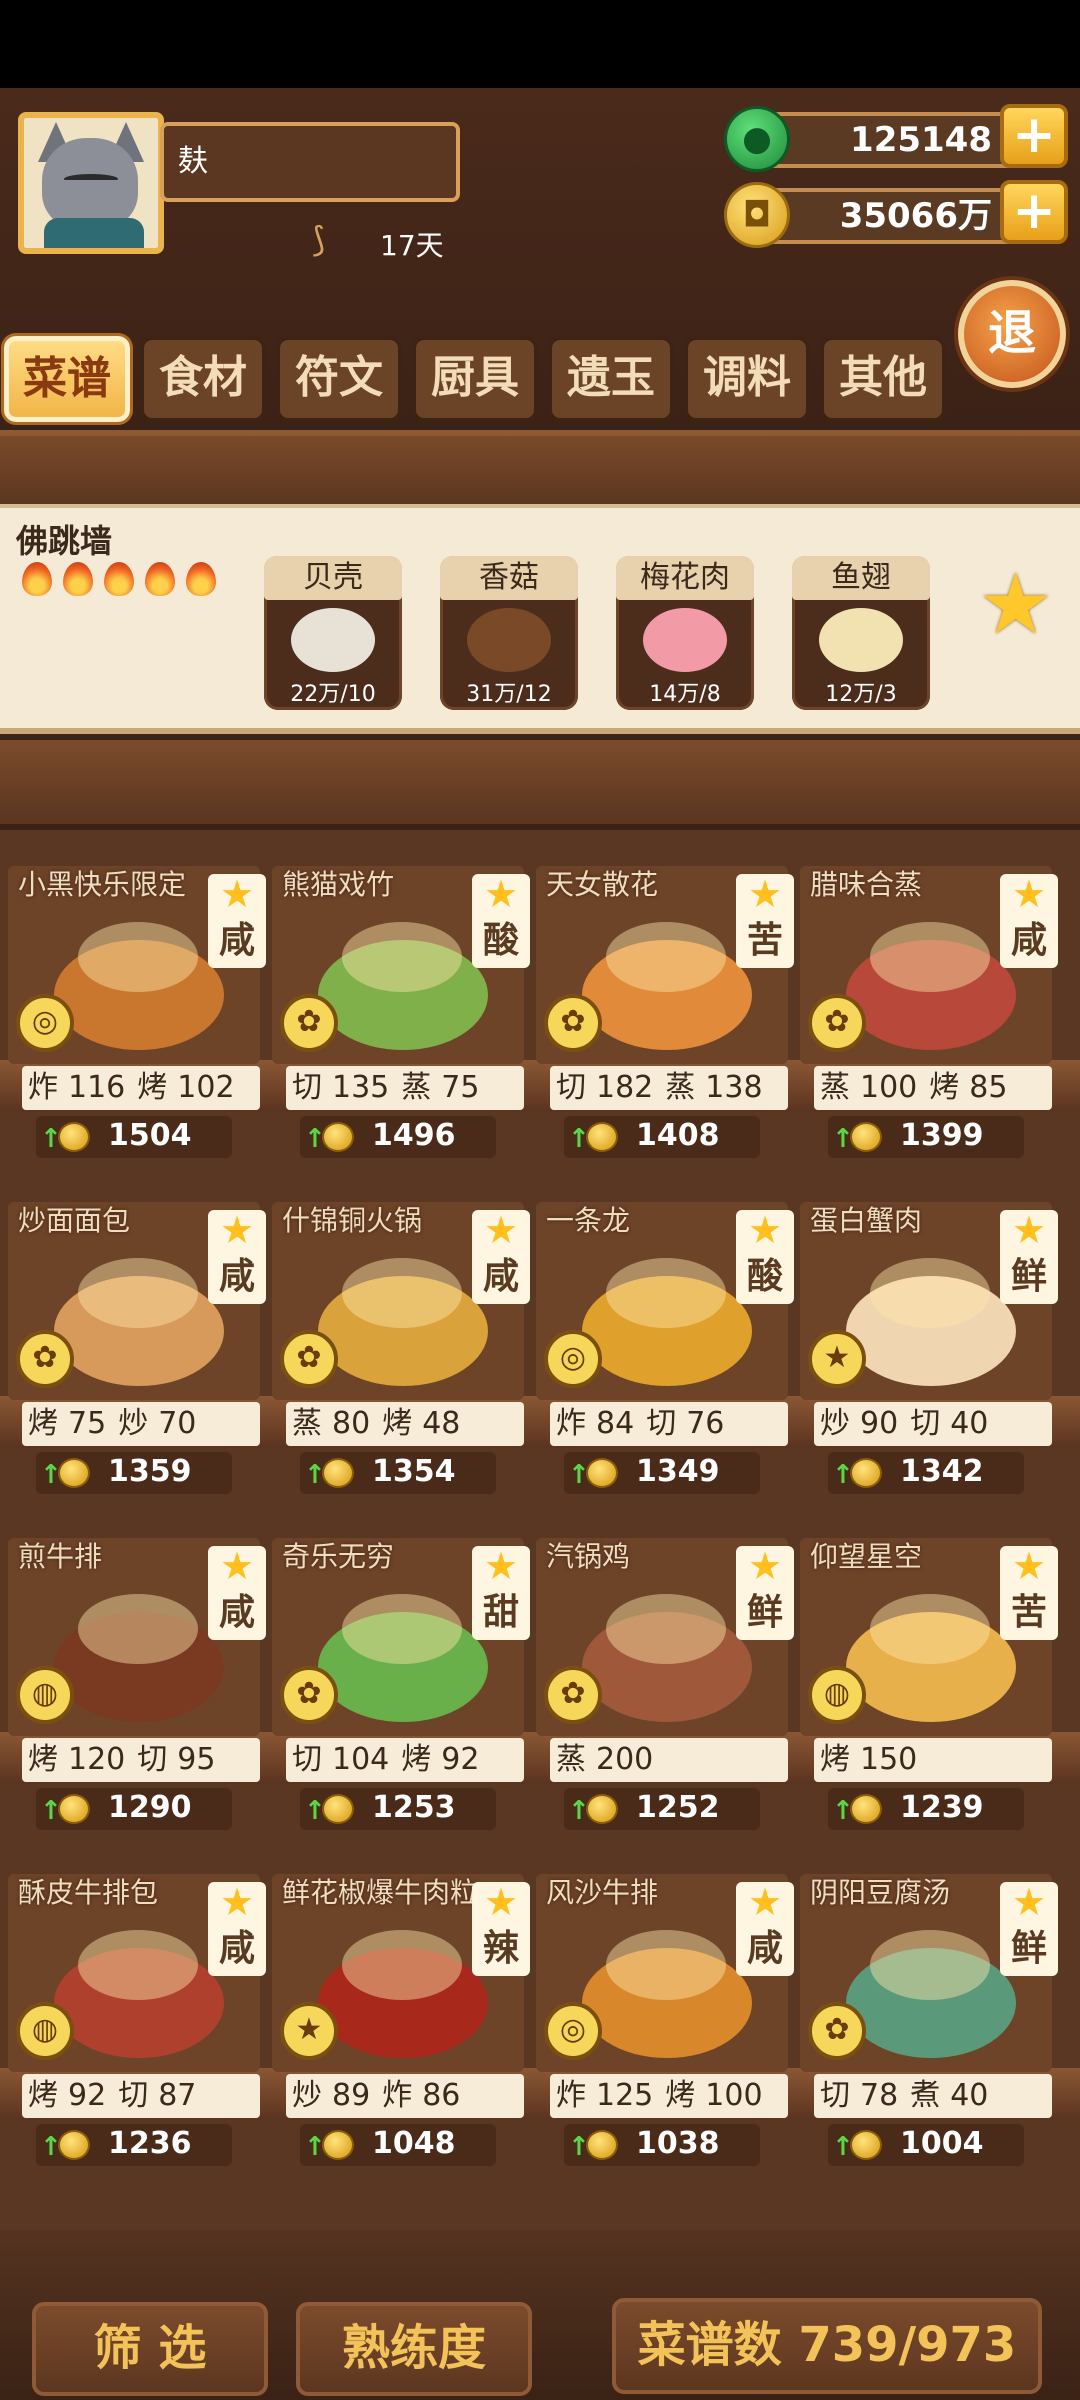 The image size is (1080, 2400). I want to click on ingredient-quantity: 12万/3, so click(861, 694).